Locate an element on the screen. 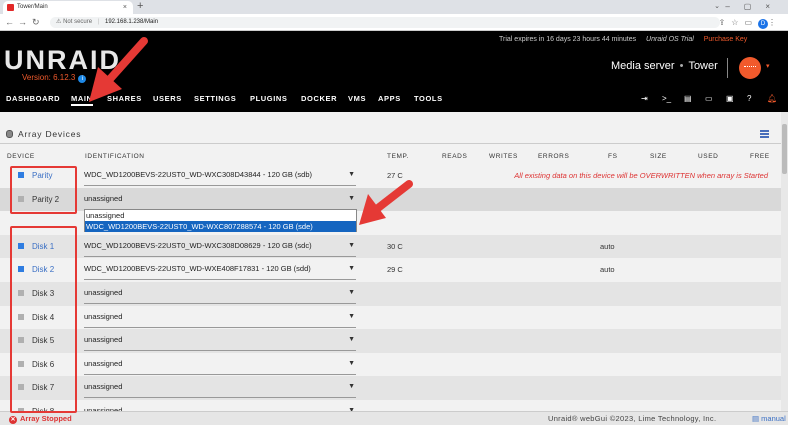  arrow-to-dropdown is located at coordinates (386, 202).